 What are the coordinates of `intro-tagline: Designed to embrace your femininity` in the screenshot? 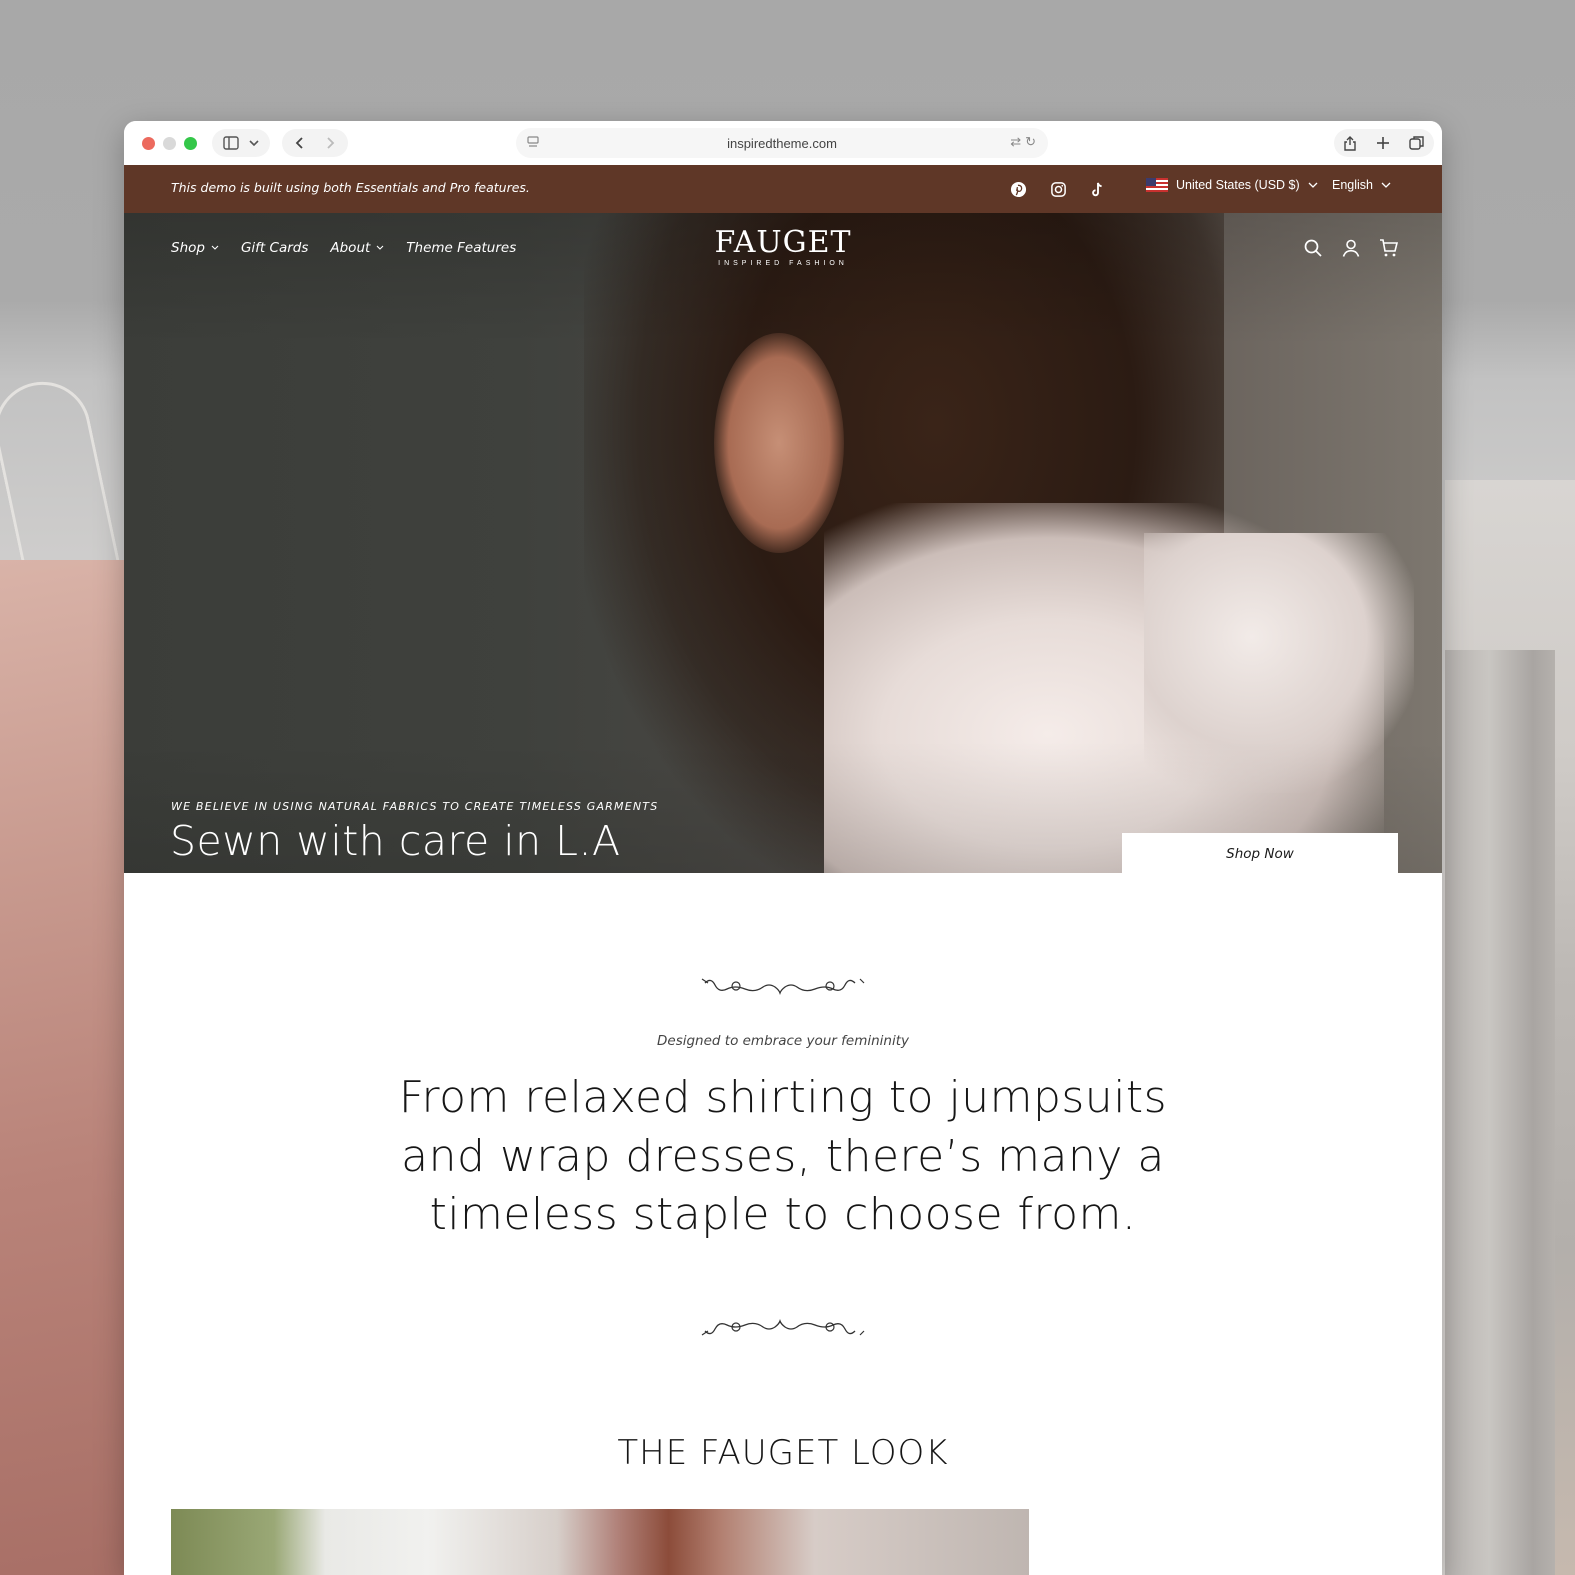 It's located at (783, 1041).